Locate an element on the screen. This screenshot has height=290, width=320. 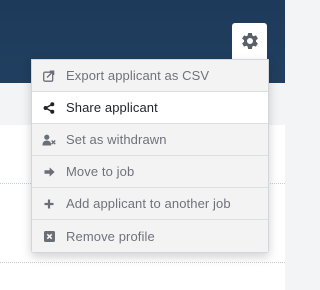
menu-item-label: Remove profile is located at coordinates (110, 236).